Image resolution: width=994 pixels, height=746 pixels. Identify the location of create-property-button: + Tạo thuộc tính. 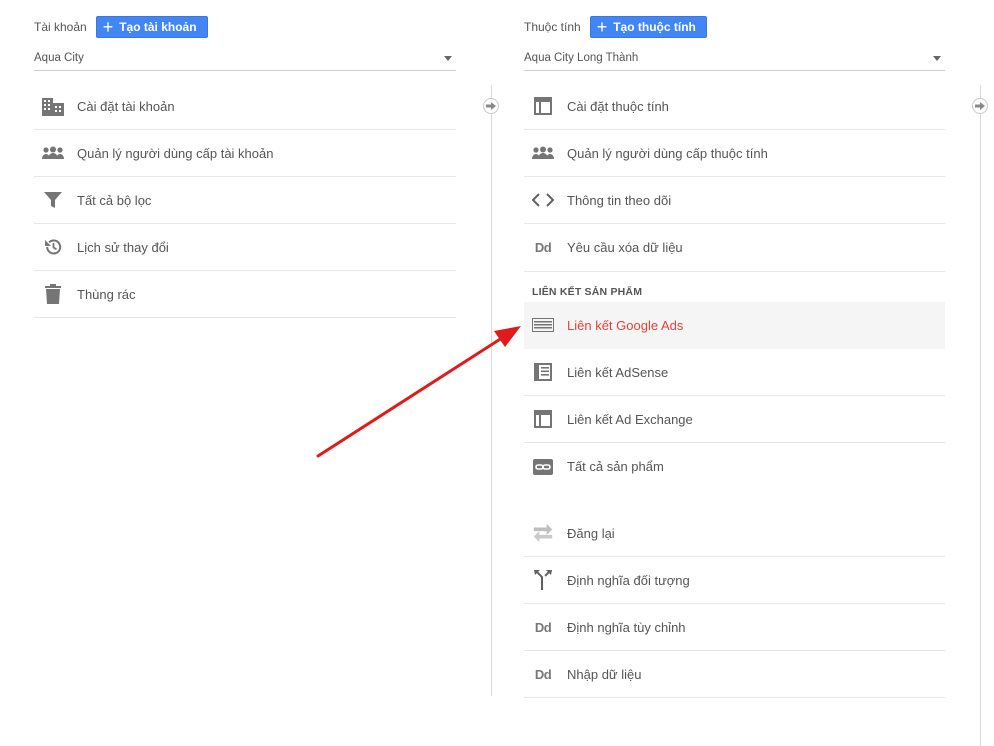
(648, 27).